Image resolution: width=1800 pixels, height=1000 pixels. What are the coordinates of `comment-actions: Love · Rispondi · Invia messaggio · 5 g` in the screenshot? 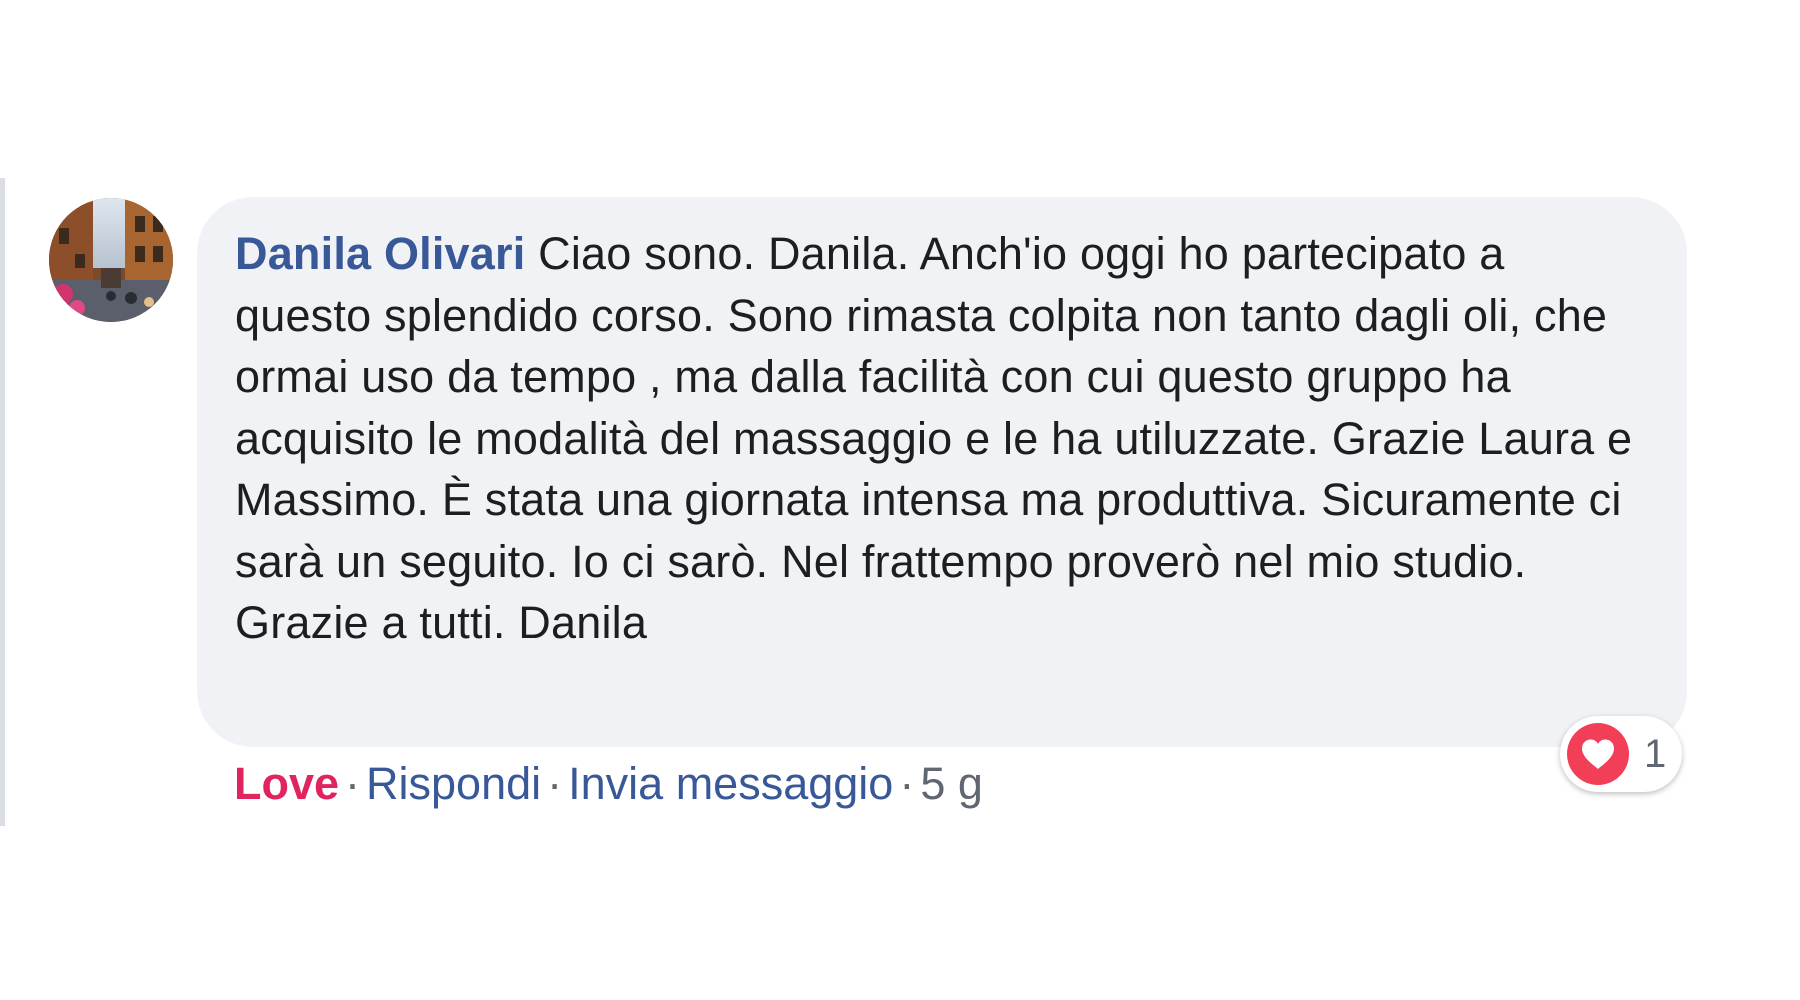 It's located at (608, 784).